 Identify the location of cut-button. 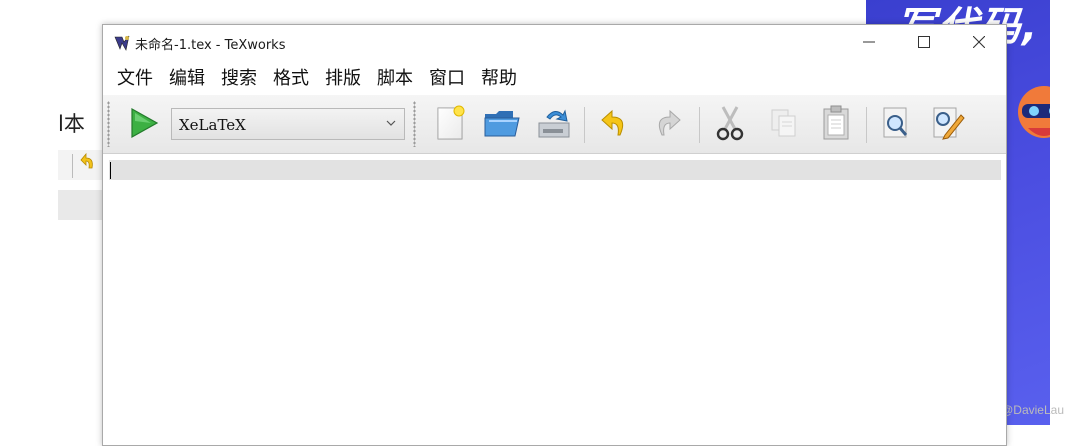
(730, 123).